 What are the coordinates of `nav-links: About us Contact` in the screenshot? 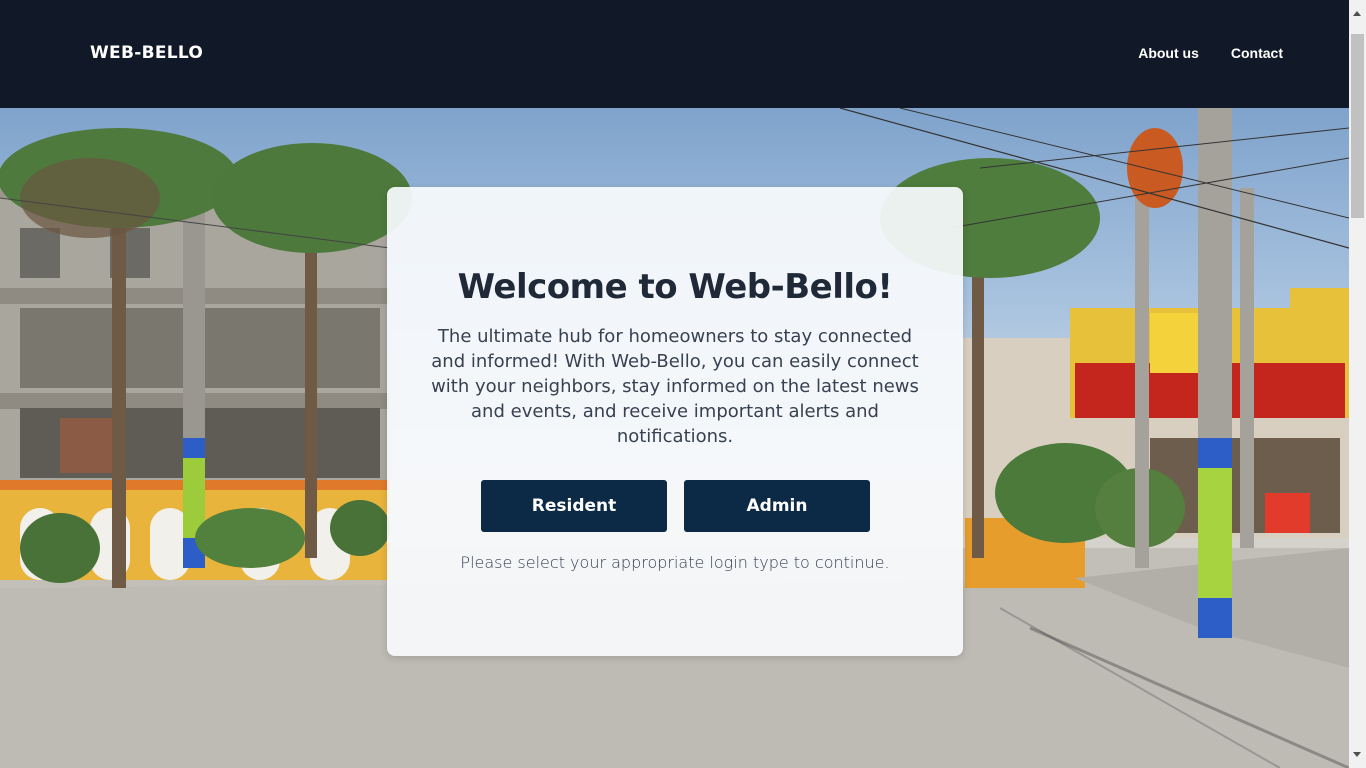 It's located at (1210, 53).